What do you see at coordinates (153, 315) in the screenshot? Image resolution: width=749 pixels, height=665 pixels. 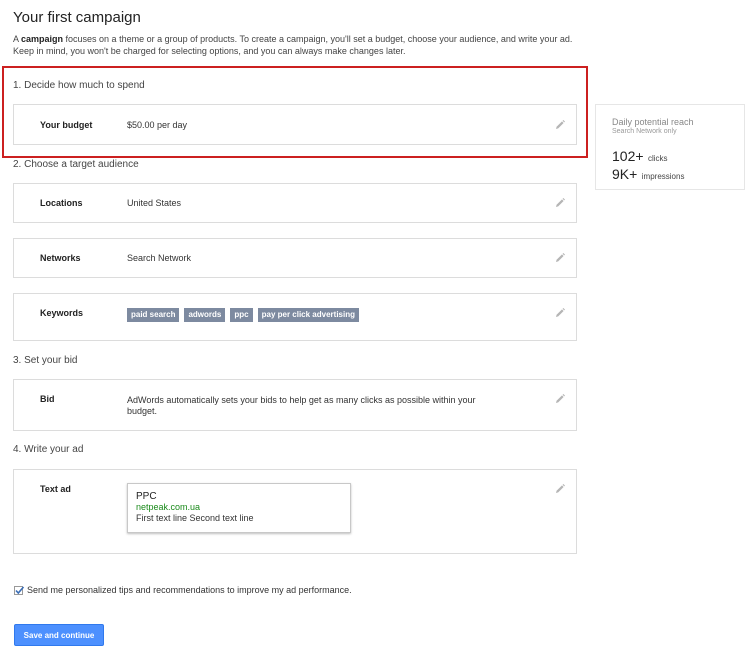 I see `keyword-tag: paid search` at bounding box center [153, 315].